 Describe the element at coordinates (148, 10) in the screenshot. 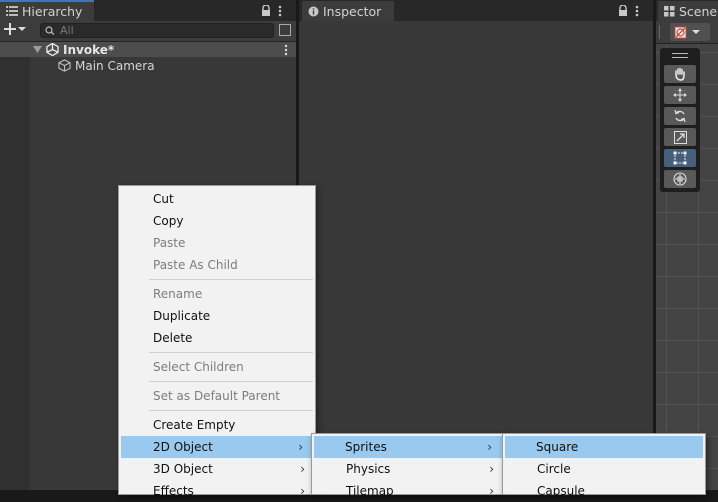

I see `hierarchy-tab-bar: Hierarchy` at that location.